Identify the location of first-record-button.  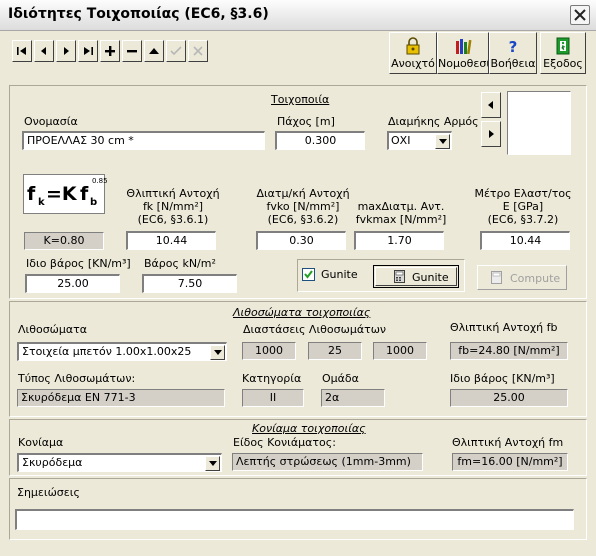
(22, 51).